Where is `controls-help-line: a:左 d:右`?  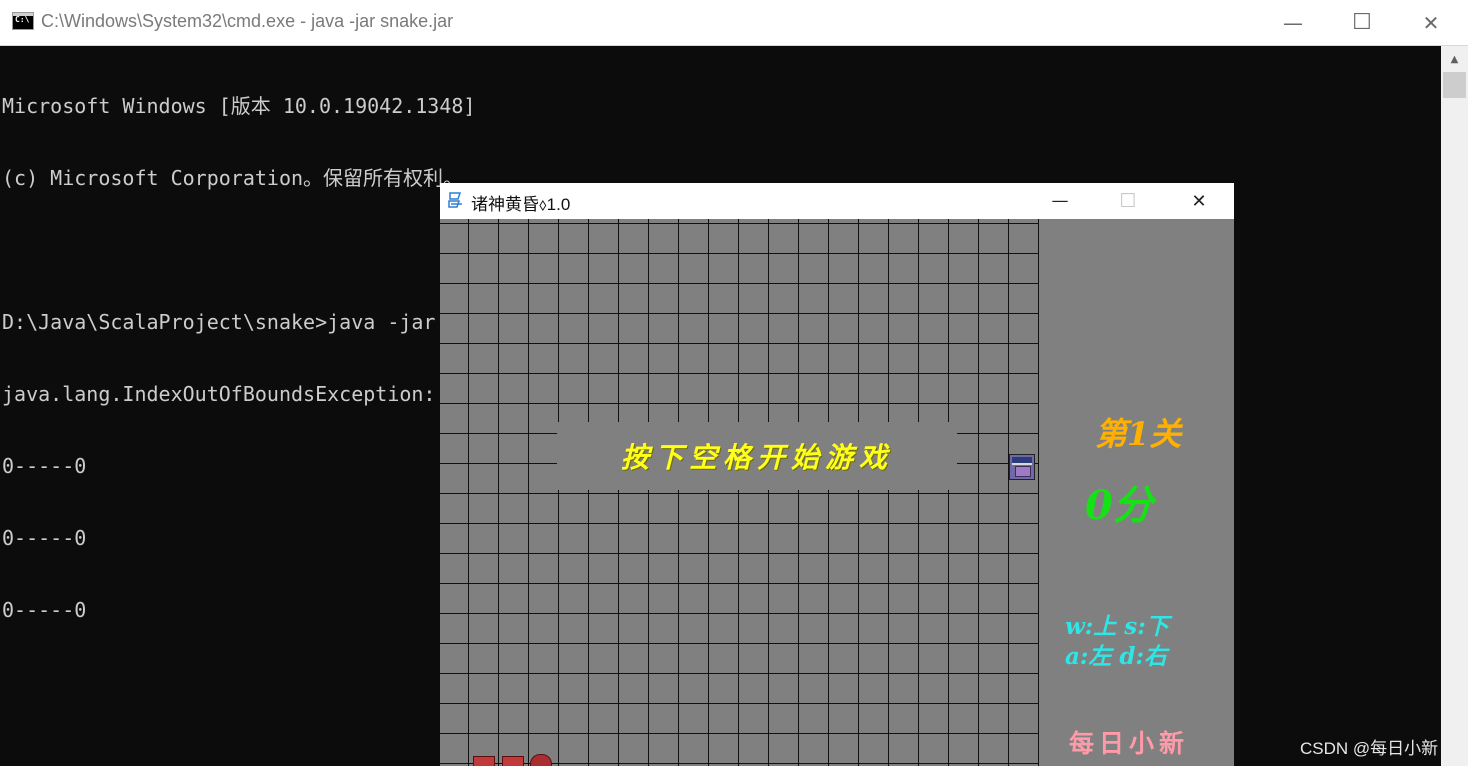 controls-help-line: a:左 d:右 is located at coordinates (1116, 656).